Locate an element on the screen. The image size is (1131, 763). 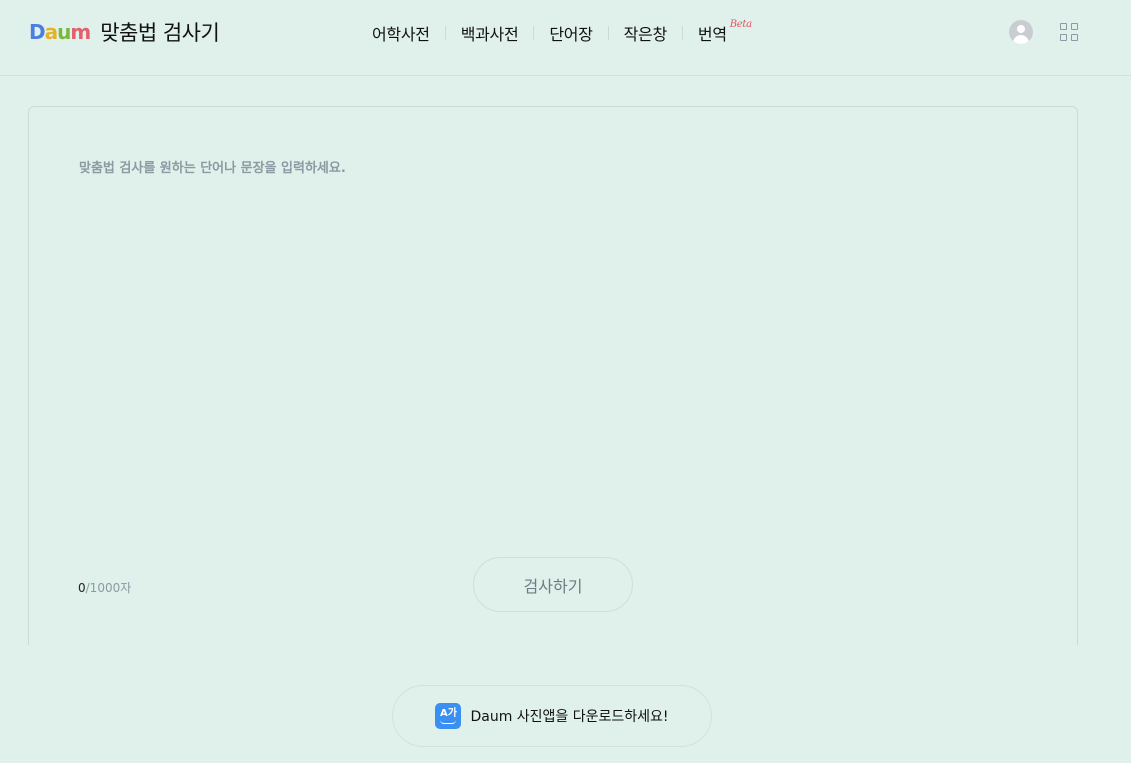
logo: Daum 맞춤법 검사기 is located at coordinates (124, 32).